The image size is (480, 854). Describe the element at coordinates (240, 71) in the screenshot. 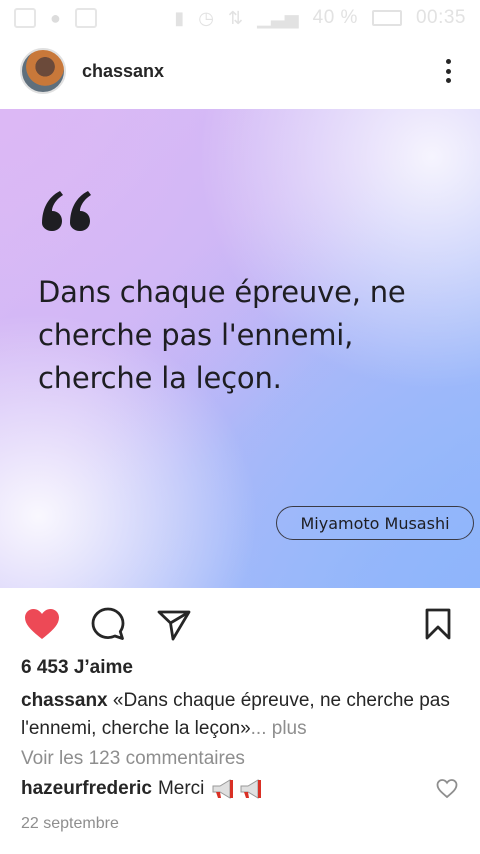

I see `post-header: chassanx` at that location.